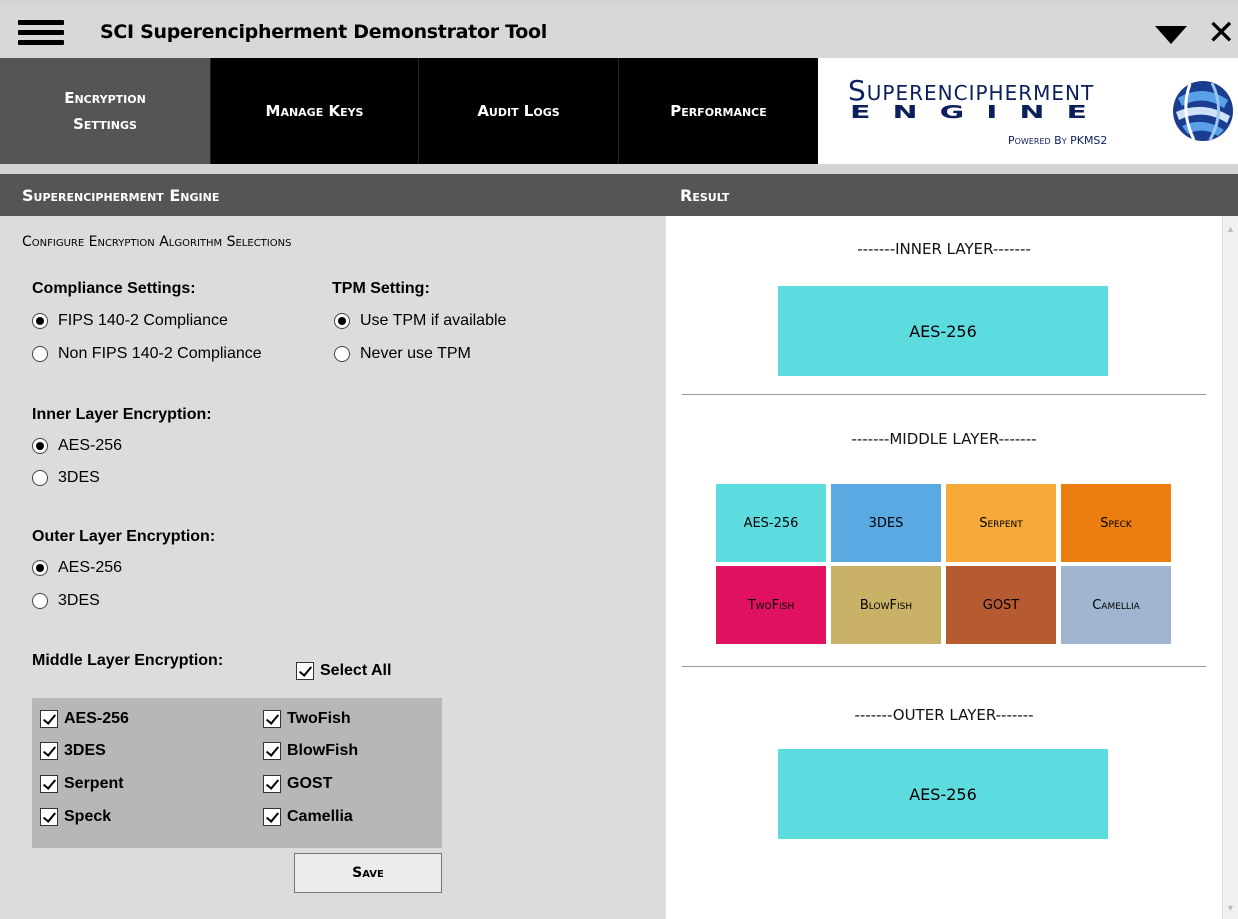 The width and height of the screenshot is (1238, 919). What do you see at coordinates (122, 414) in the screenshot?
I see `inner-layer-label: Inner Layer Encryption:` at bounding box center [122, 414].